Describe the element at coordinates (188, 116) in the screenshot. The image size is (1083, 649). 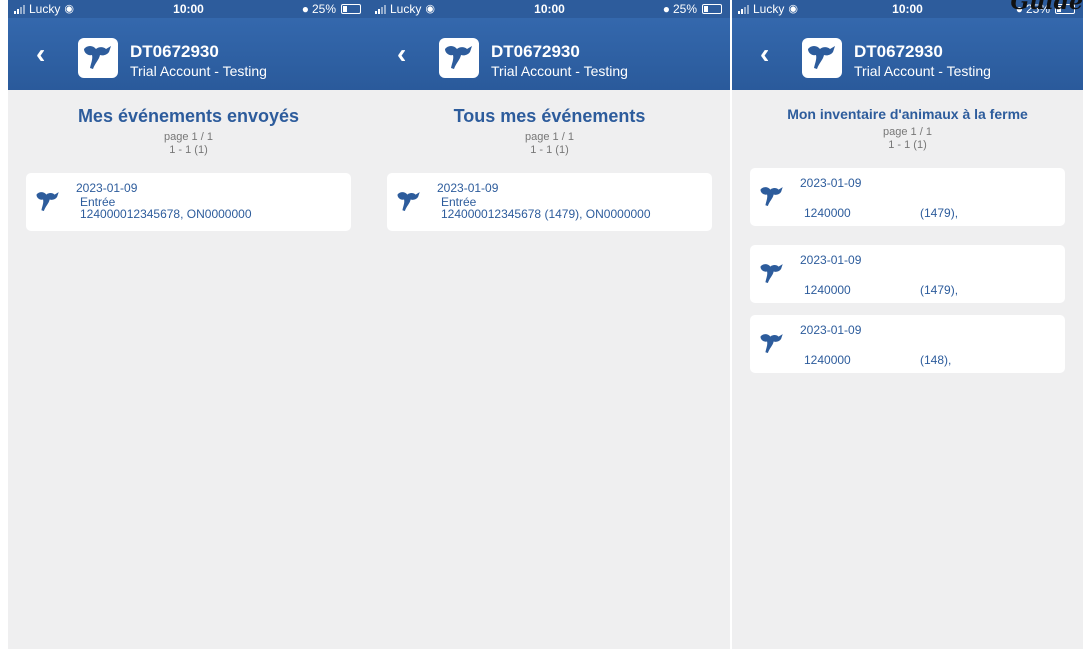
I see `page-title: Mes événements envoyés` at that location.